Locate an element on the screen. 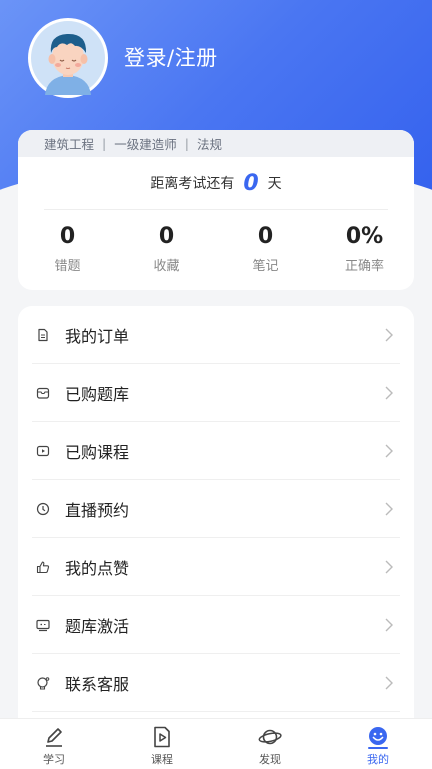  play-document-icon is located at coordinates (162, 737).